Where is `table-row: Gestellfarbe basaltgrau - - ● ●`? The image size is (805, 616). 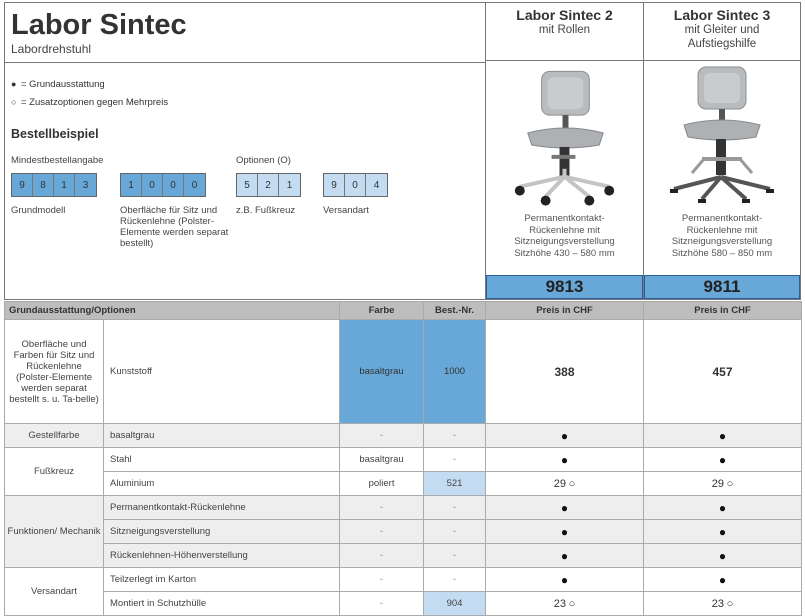
table-row: Gestellfarbe basaltgrau - - ● ● is located at coordinates (403, 435).